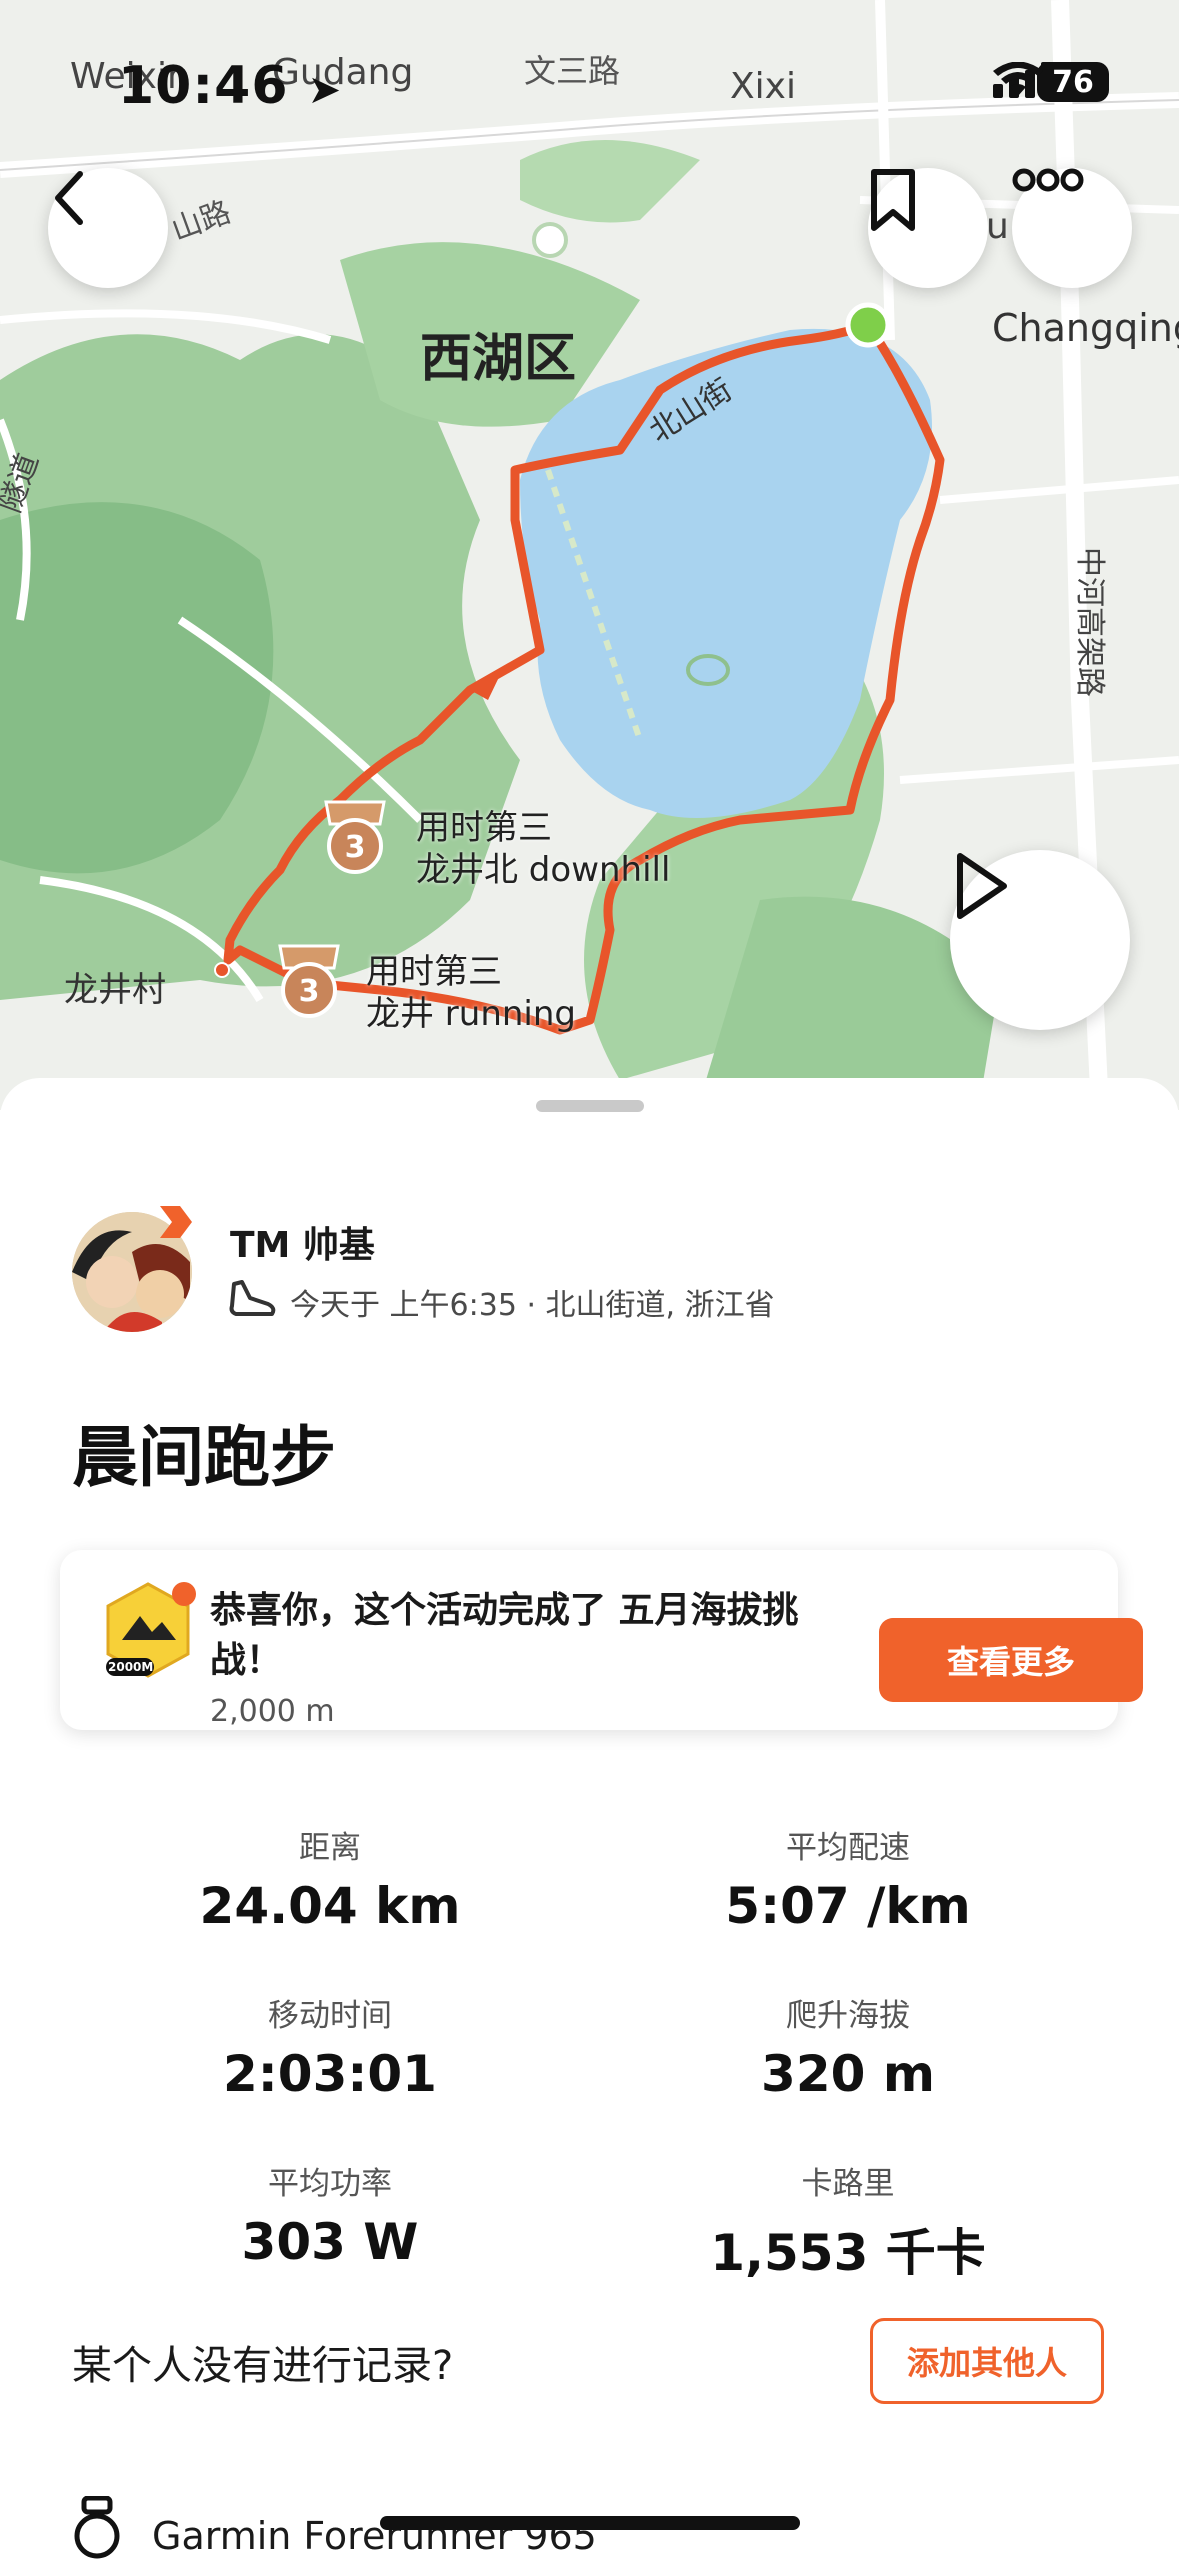 This screenshot has width=1179, height=2575. I want to click on activity-title: 晨间跑步, so click(204, 1457).